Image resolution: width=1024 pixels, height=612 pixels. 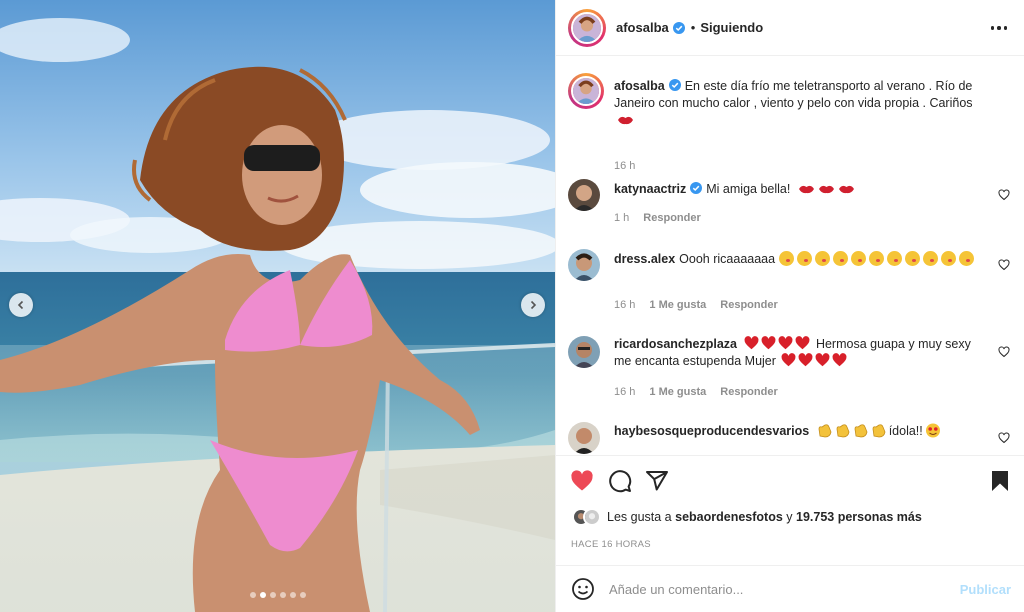 I want to click on carousel-indicator, so click(x=277, y=595).